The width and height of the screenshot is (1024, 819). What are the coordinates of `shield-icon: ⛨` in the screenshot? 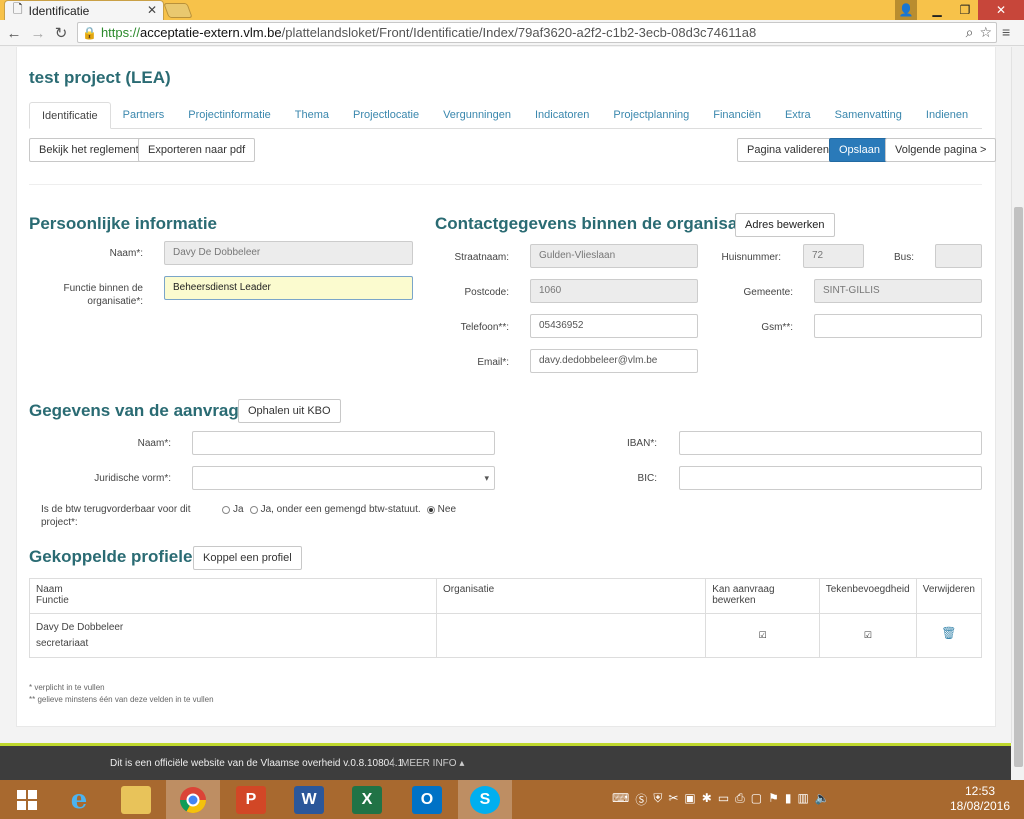 It's located at (657, 799).